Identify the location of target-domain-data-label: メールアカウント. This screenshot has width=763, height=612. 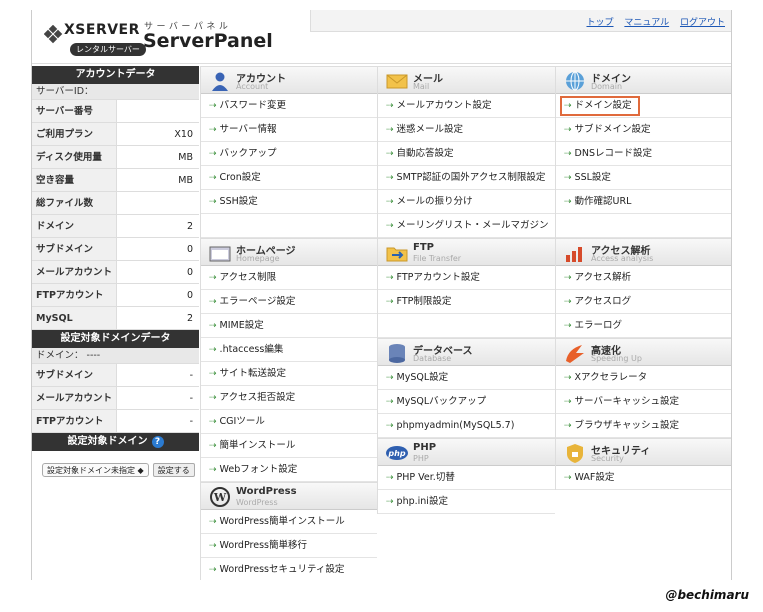
(74, 398).